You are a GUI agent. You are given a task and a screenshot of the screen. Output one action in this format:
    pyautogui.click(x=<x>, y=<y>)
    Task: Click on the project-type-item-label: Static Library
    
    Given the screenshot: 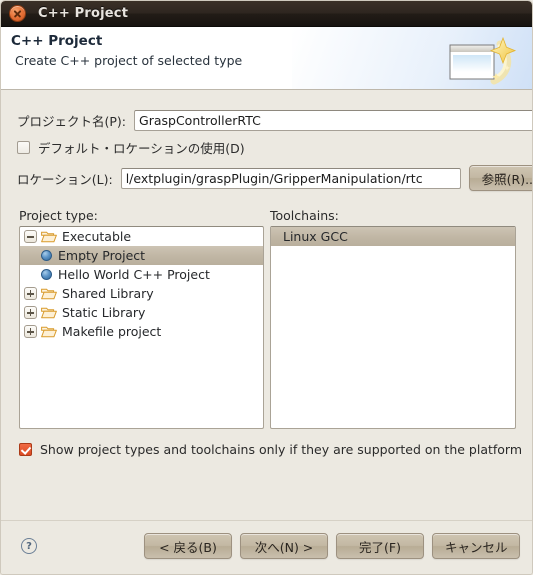 What is the action you would take?
    pyautogui.click(x=104, y=312)
    